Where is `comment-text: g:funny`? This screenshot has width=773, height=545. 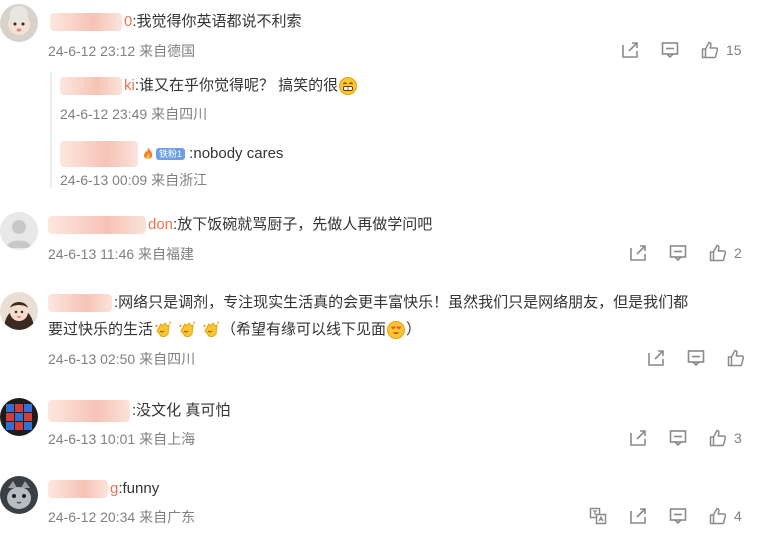 comment-text: g:funny is located at coordinates (103, 489).